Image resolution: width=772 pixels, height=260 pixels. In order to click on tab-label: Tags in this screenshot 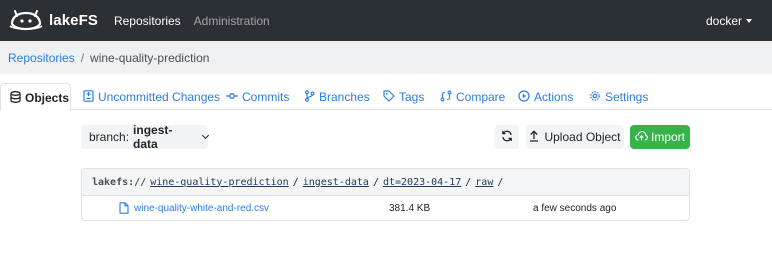, I will do `click(412, 97)`.